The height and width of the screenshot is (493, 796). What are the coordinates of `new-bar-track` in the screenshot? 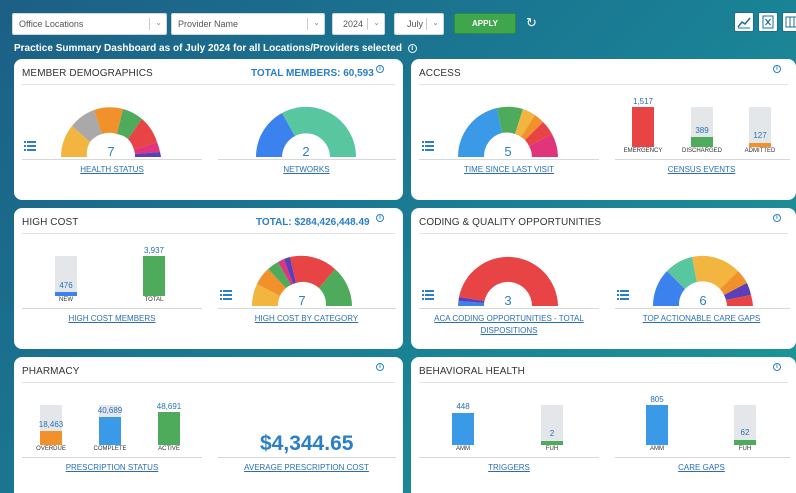 It's located at (66, 276).